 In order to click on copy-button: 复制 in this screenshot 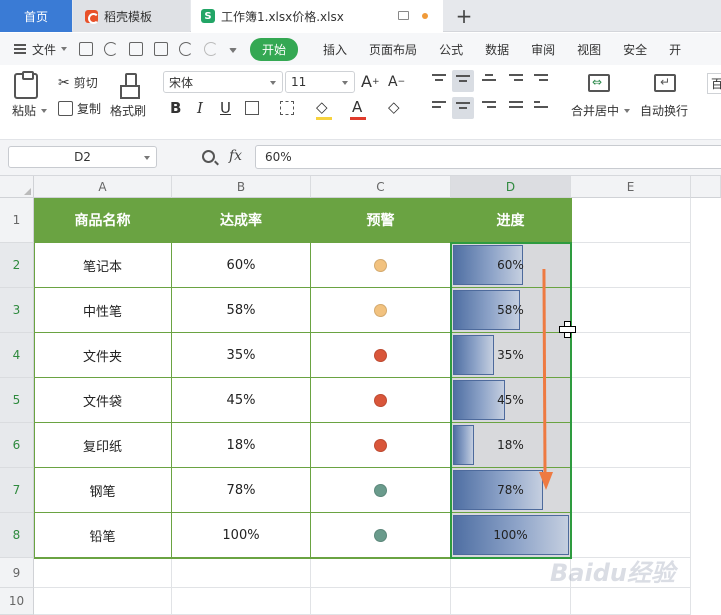, I will do `click(79, 108)`.